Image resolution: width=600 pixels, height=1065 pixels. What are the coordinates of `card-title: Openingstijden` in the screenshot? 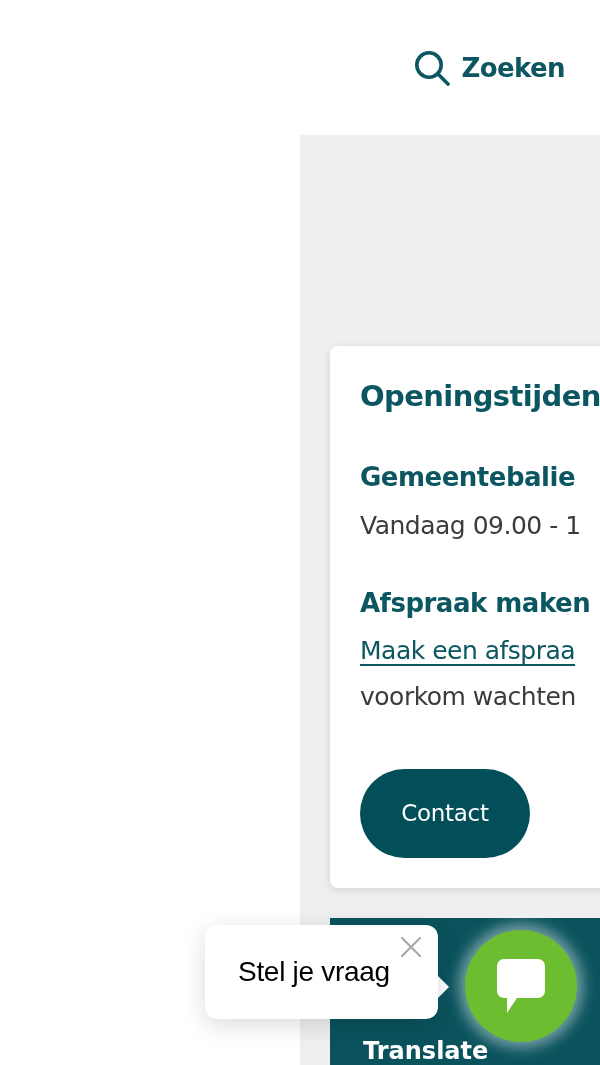 It's located at (480, 396).